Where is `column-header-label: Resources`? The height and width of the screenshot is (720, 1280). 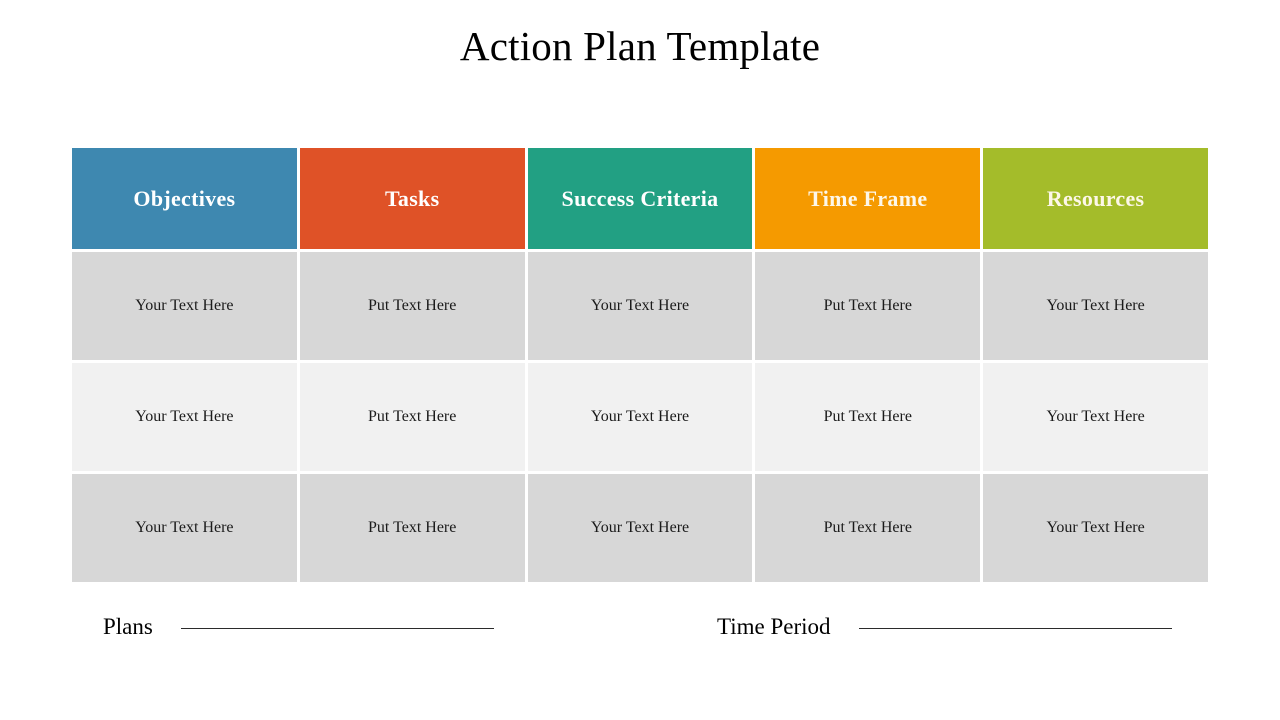
column-header-label: Resources is located at coordinates (1095, 198).